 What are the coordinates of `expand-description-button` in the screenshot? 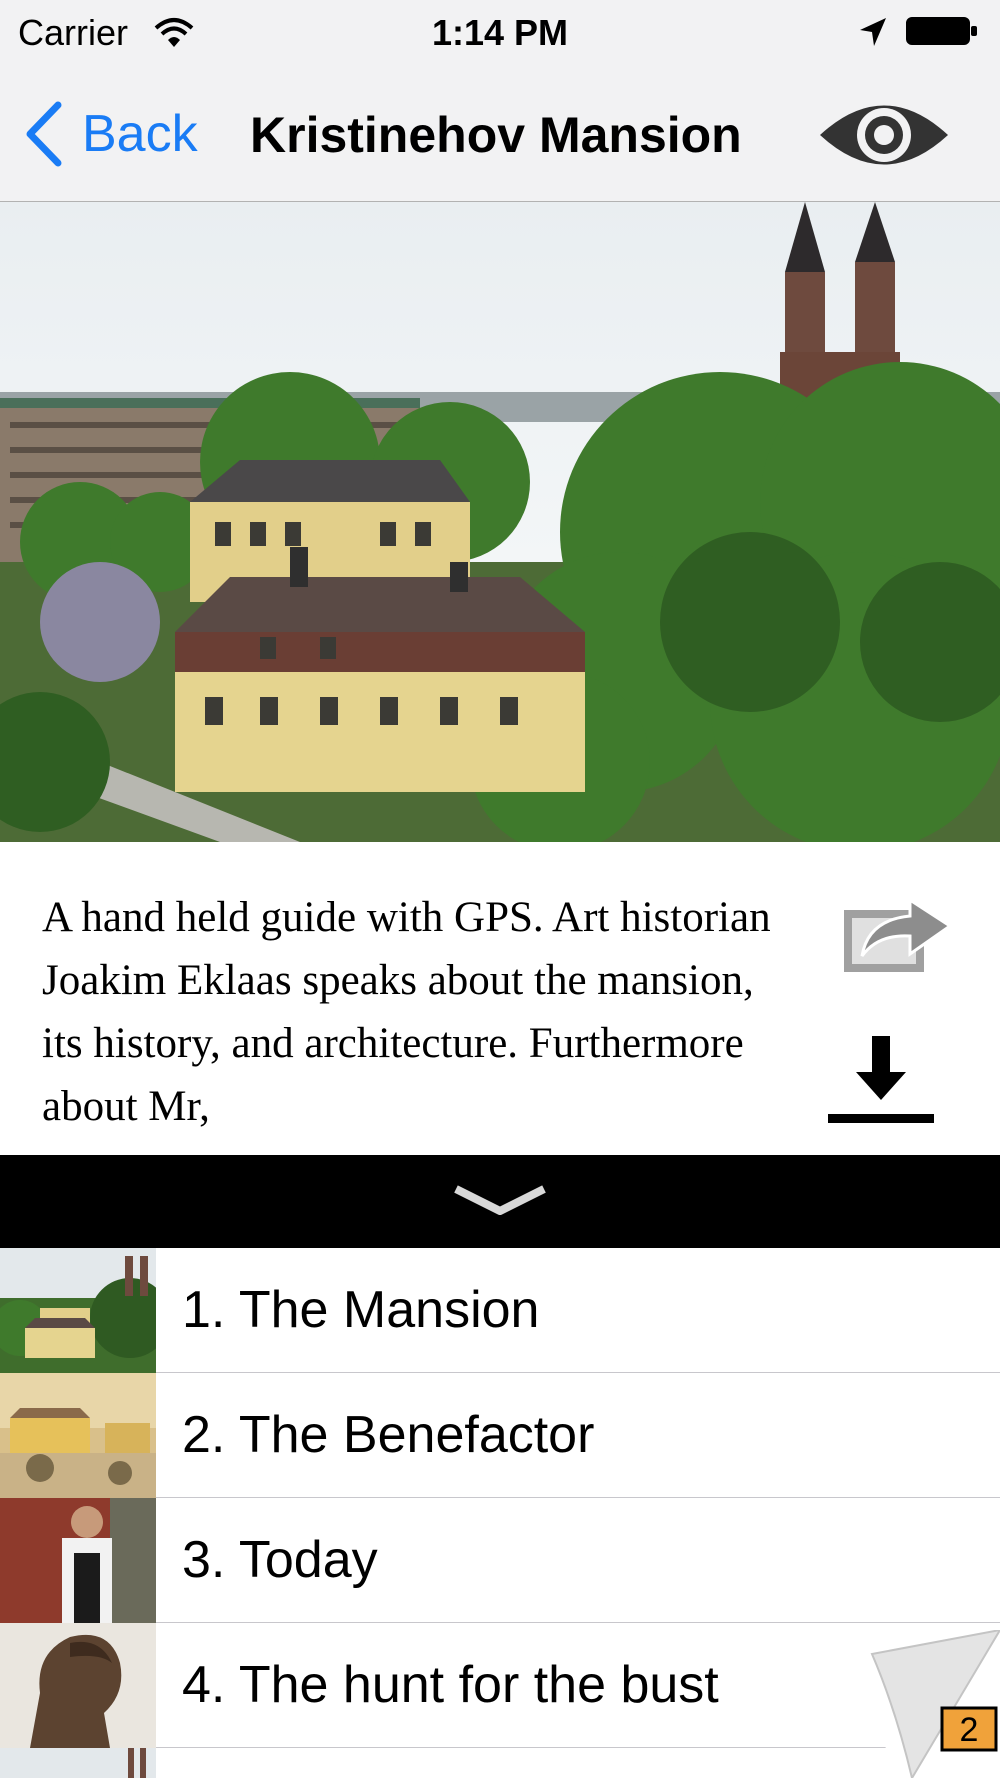 It's located at (500, 1201).